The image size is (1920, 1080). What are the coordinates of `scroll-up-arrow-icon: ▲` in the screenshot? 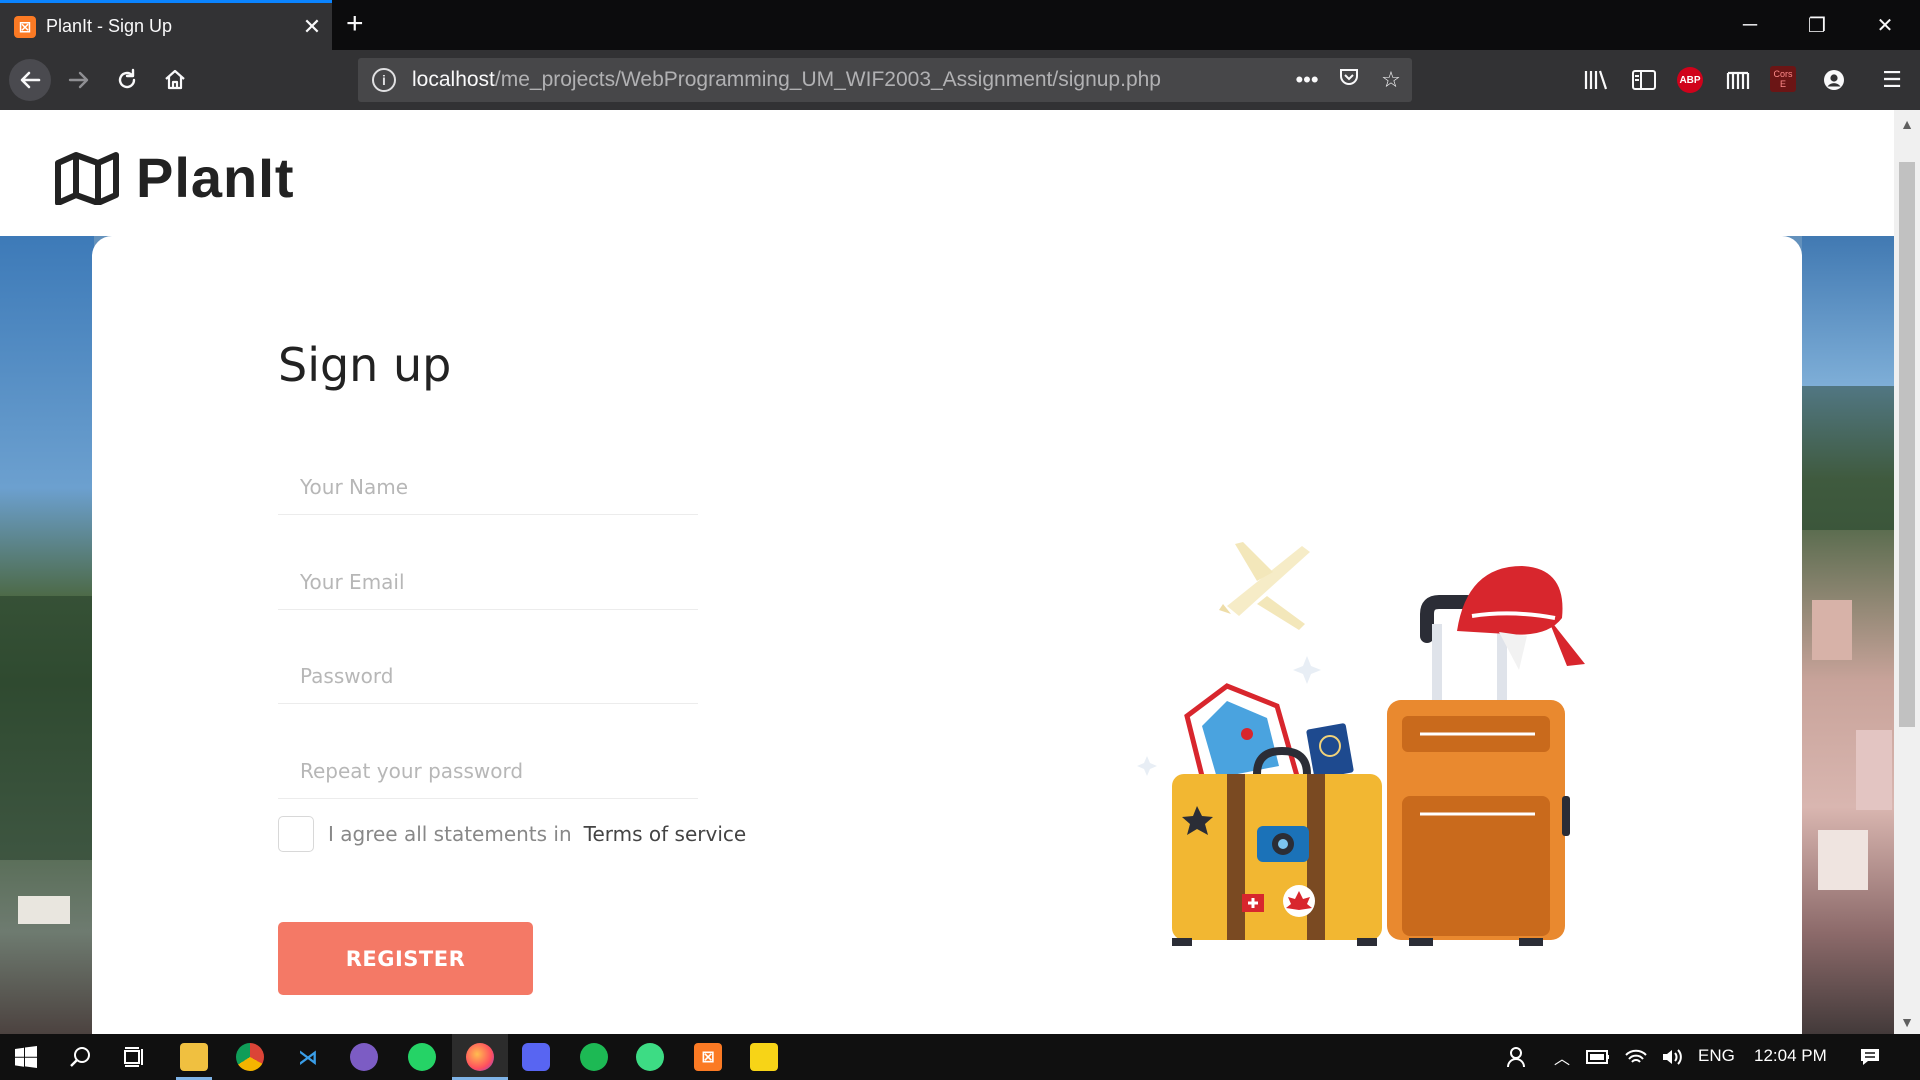 It's located at (1907, 124).